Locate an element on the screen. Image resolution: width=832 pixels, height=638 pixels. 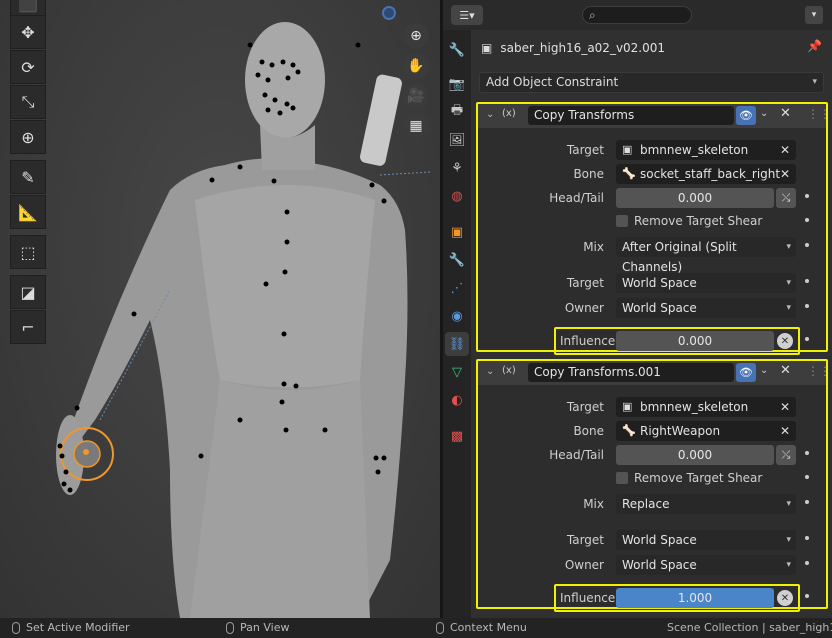
corner-tool: ⌐ is located at coordinates (28, 327).